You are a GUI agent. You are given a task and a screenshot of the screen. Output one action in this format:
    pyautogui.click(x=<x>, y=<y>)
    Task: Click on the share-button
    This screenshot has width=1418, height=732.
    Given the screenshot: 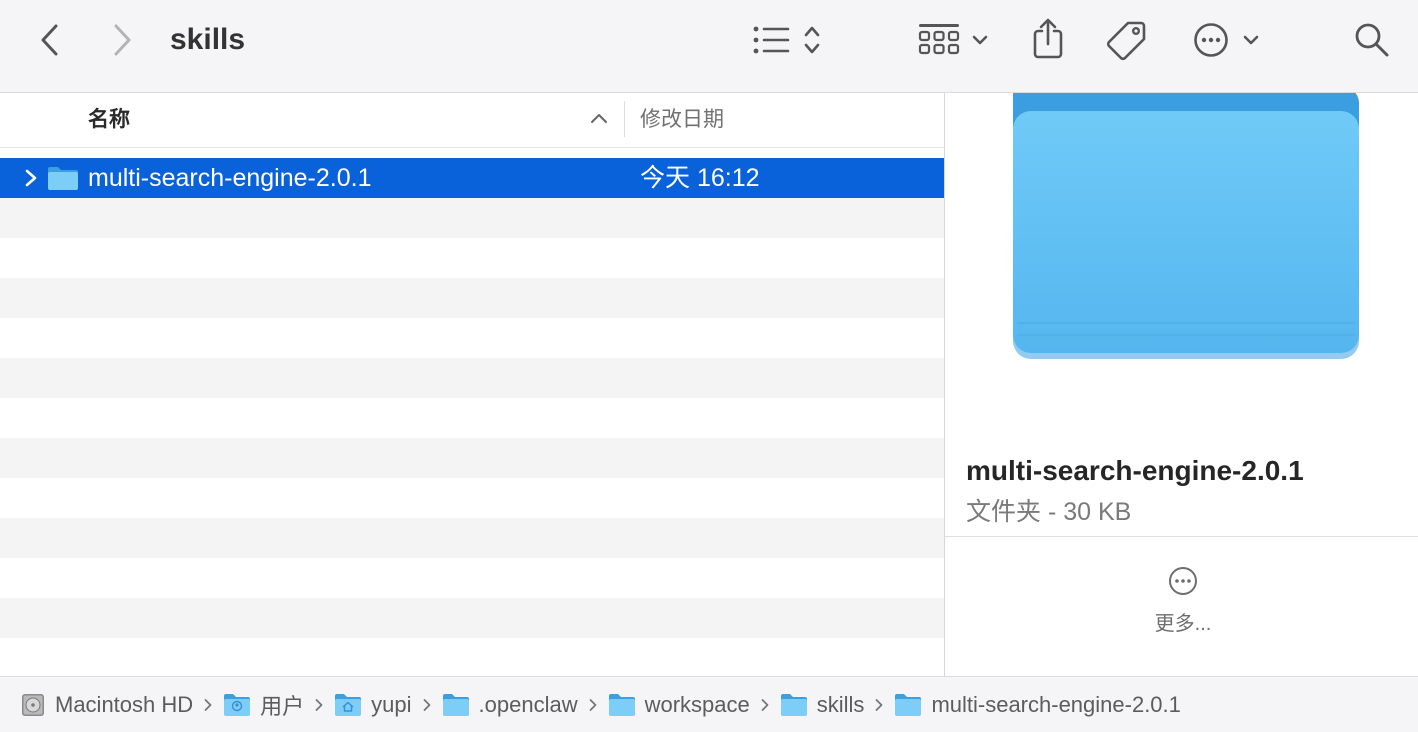 What is the action you would take?
    pyautogui.click(x=1048, y=39)
    